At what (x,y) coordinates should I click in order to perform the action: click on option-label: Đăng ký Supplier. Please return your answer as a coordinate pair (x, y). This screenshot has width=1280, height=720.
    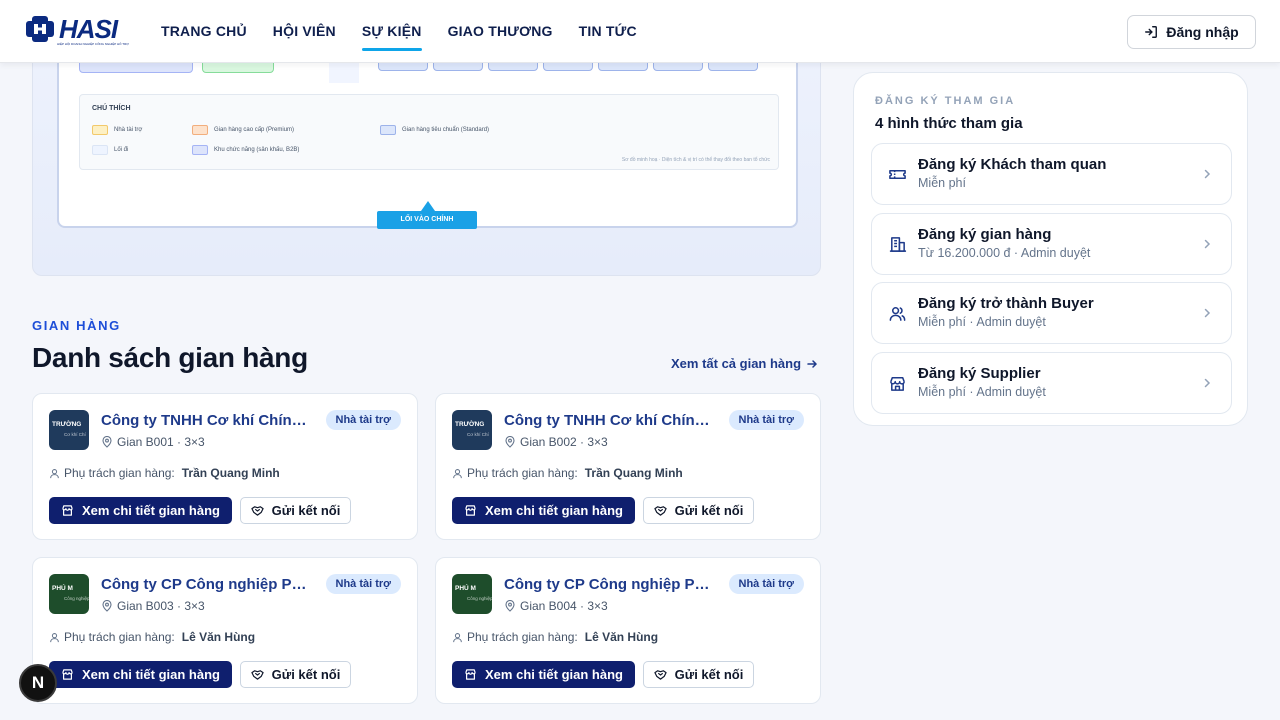
    Looking at the image, I should click on (979, 373).